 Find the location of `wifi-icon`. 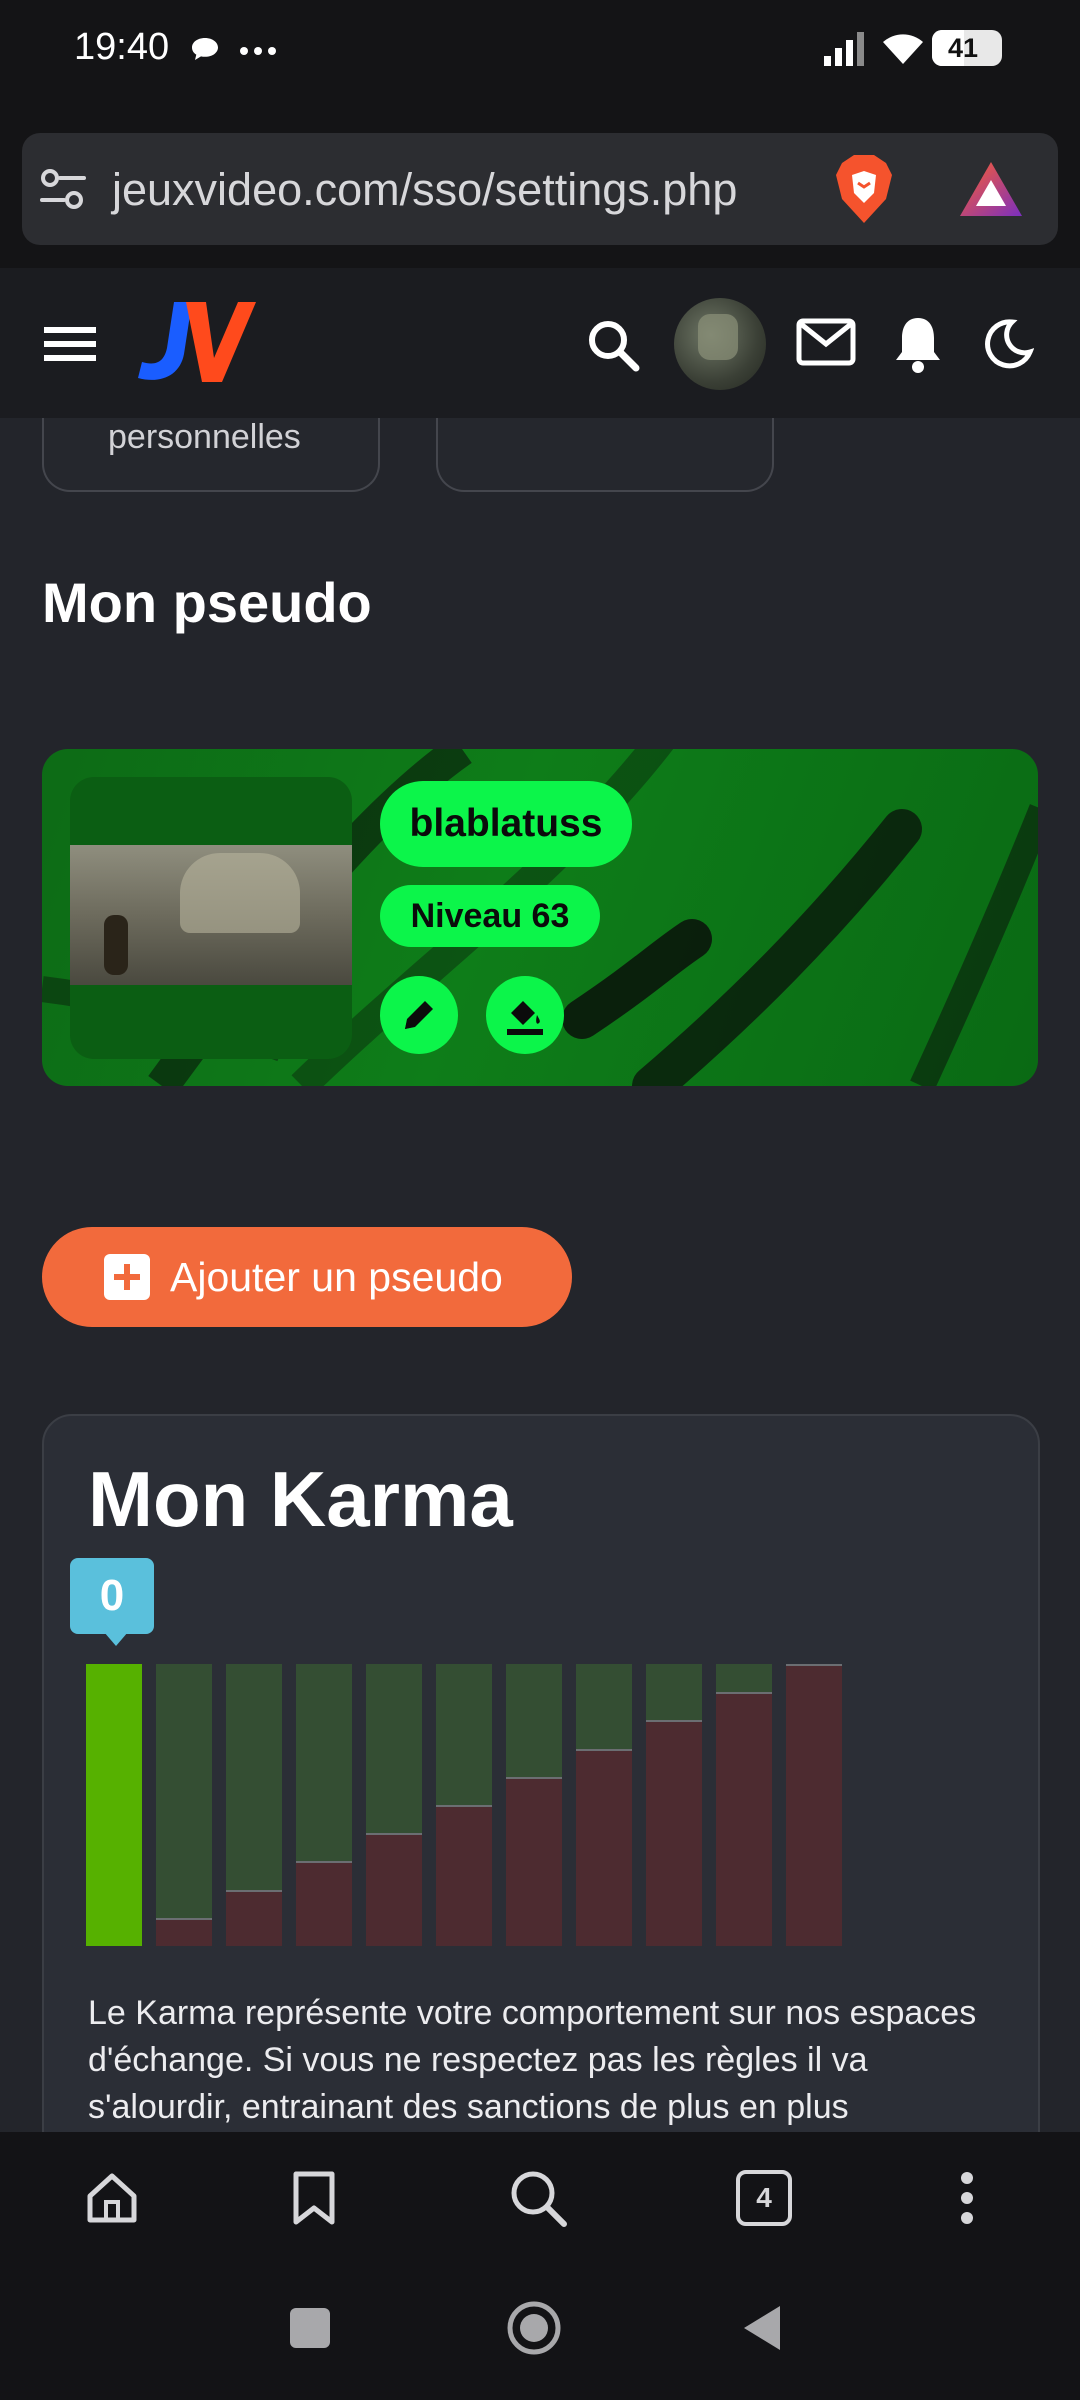

wifi-icon is located at coordinates (903, 48).